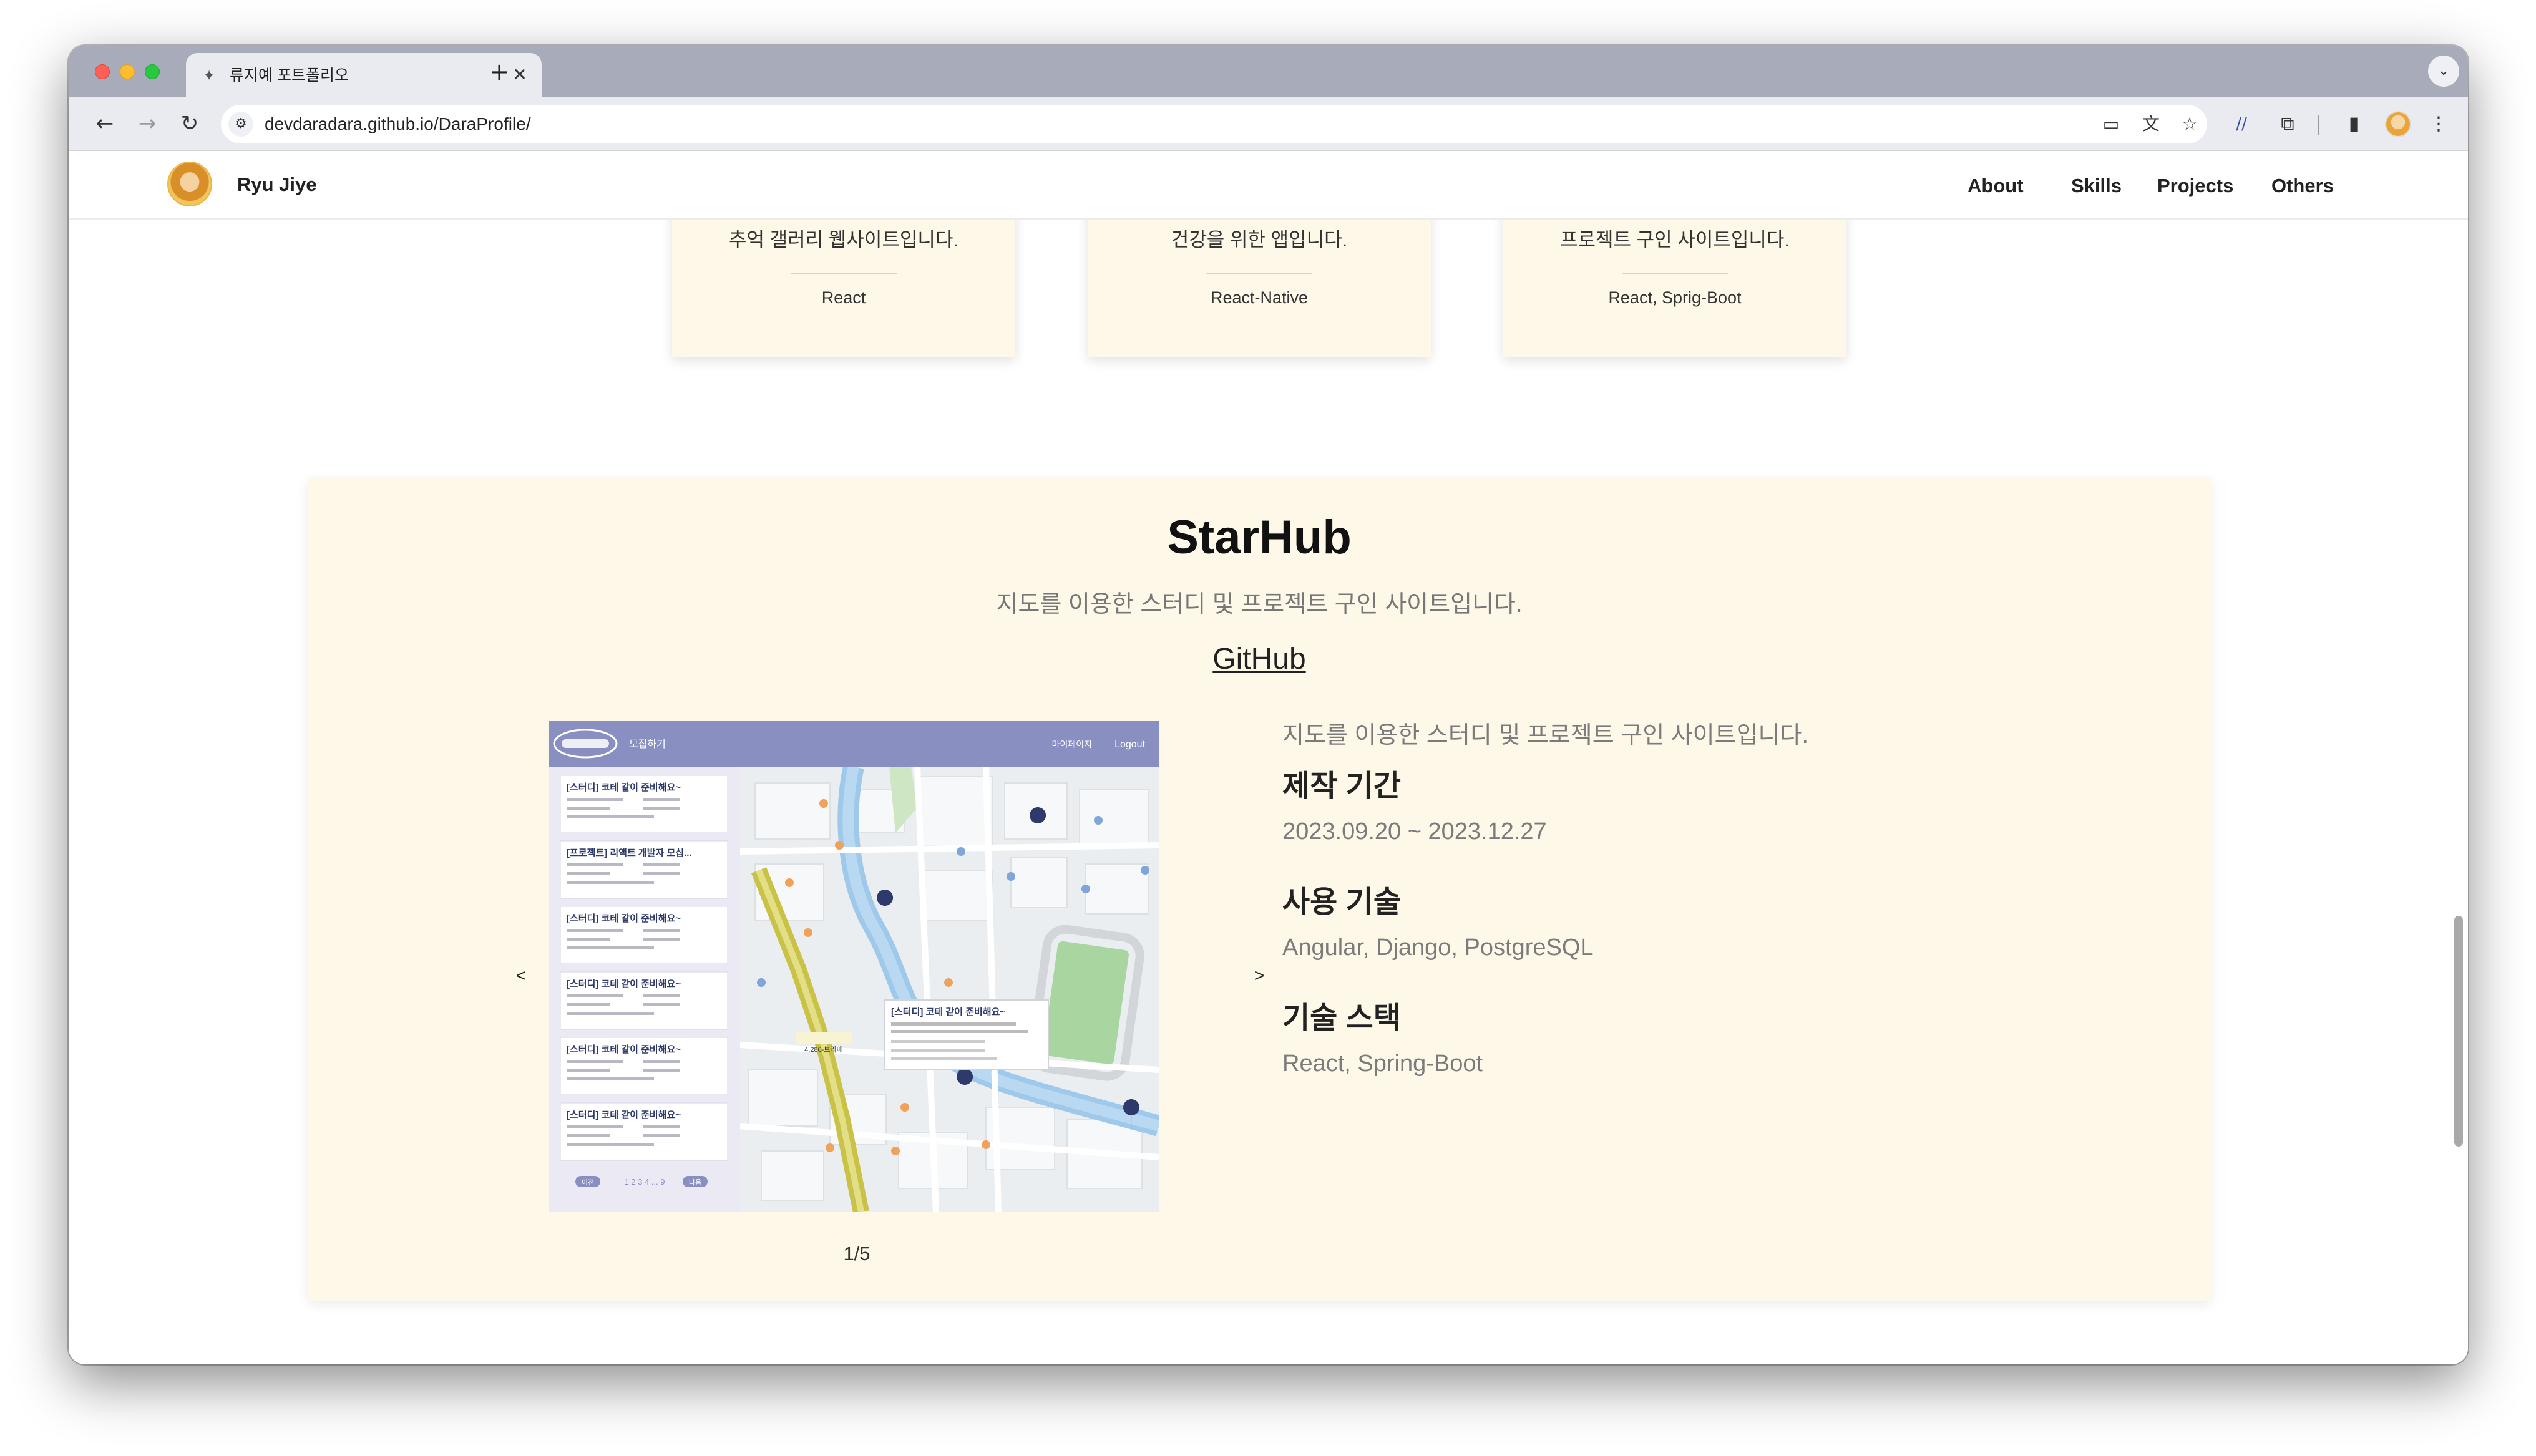  Describe the element at coordinates (1259, 240) in the screenshot. I see `card-description: 건강을 위한 앱입니다.` at that location.